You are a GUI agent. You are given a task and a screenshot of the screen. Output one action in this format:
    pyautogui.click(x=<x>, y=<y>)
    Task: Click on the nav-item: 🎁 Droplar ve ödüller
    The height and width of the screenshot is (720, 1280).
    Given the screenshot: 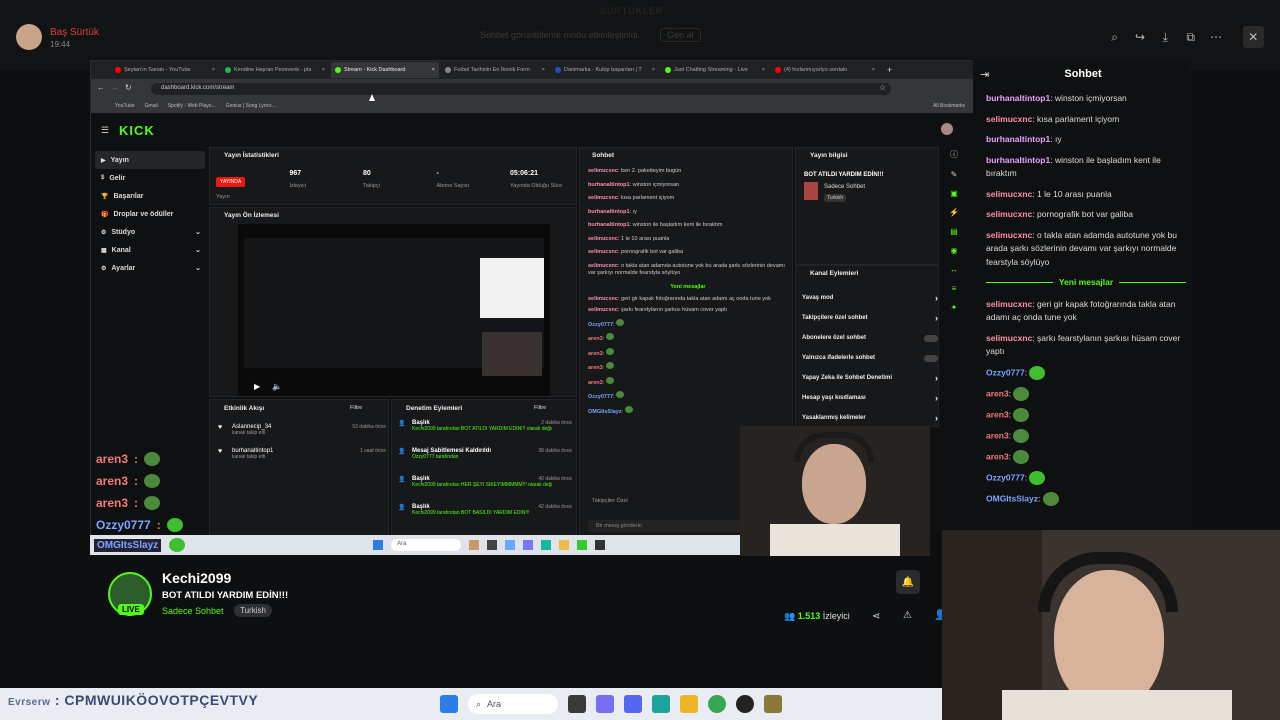 What is the action you would take?
    pyautogui.click(x=150, y=214)
    